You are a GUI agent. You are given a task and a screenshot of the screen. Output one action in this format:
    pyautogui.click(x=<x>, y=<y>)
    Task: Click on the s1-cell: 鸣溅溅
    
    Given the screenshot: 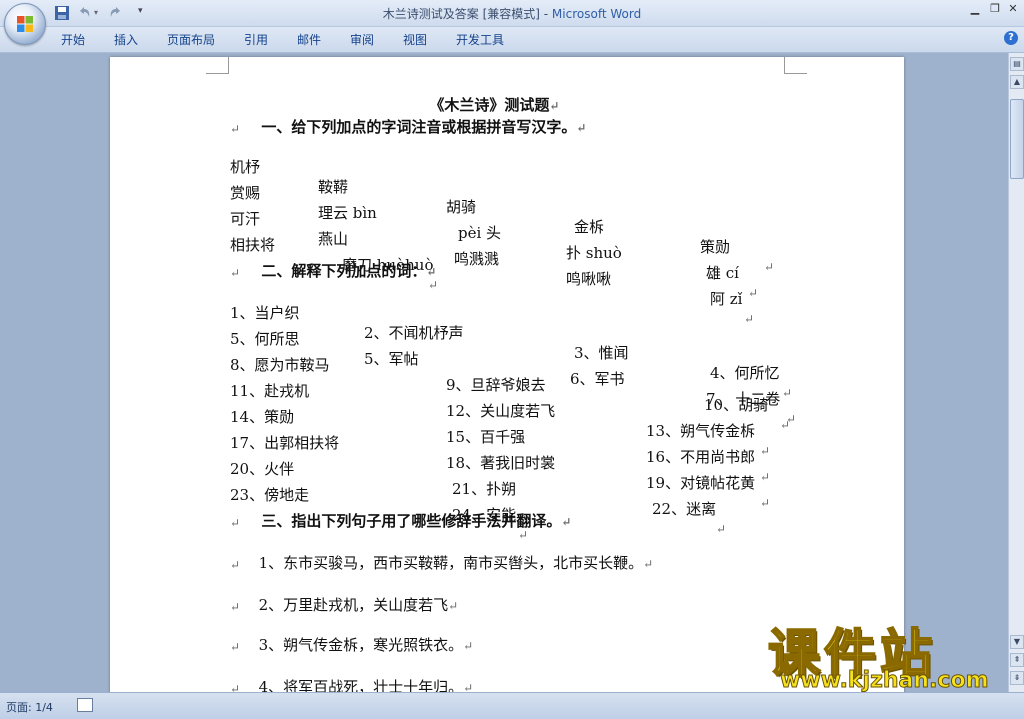 What is the action you would take?
    pyautogui.click(x=477, y=259)
    